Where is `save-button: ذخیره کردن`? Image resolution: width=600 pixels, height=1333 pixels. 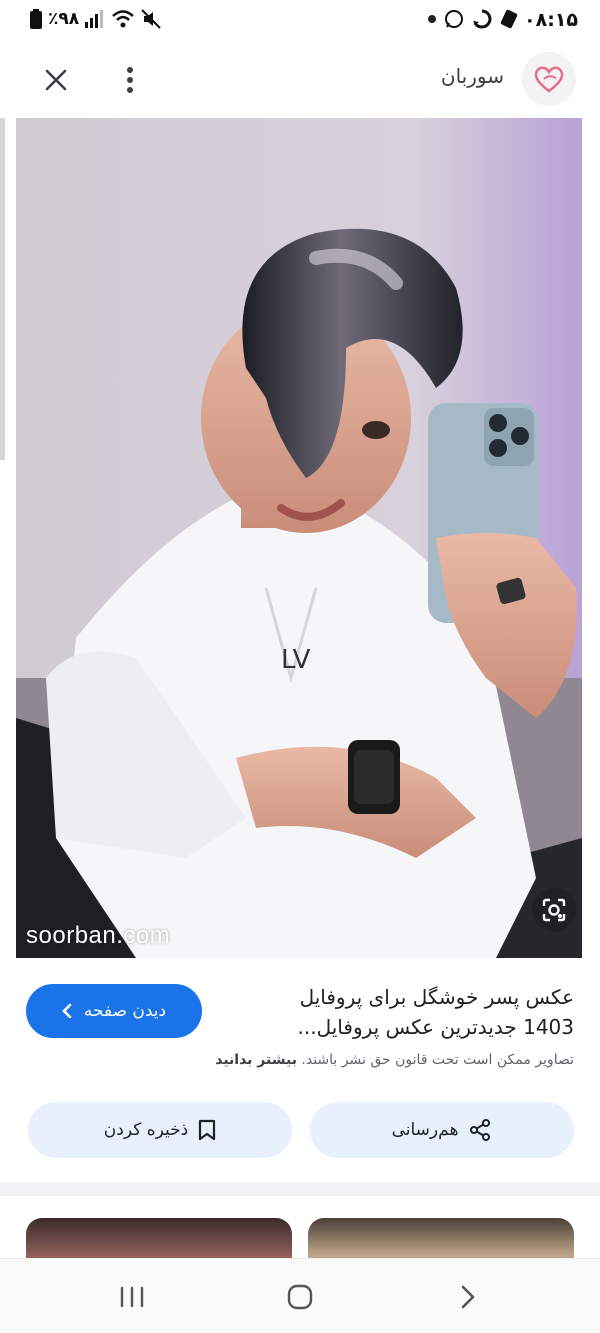 save-button: ذخیره کردن is located at coordinates (160, 1130).